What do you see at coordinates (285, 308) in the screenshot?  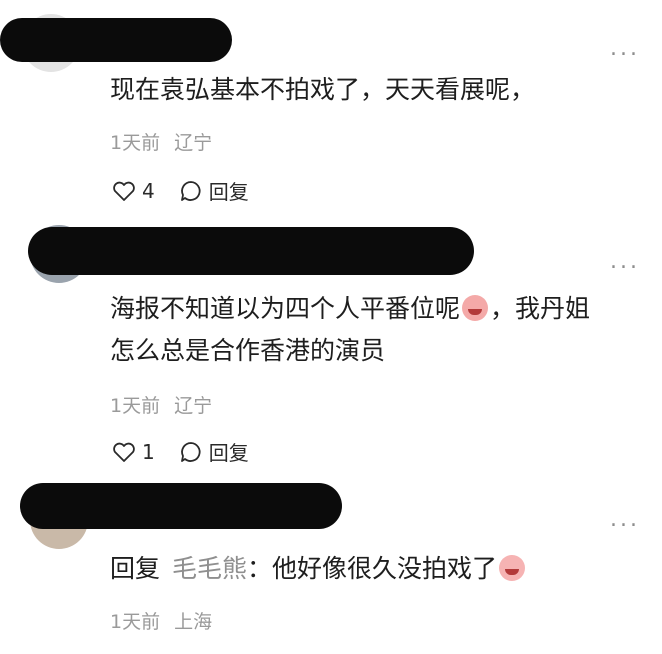 I see `comment-text-line1: 海报不知道以为四个人平番位呢` at bounding box center [285, 308].